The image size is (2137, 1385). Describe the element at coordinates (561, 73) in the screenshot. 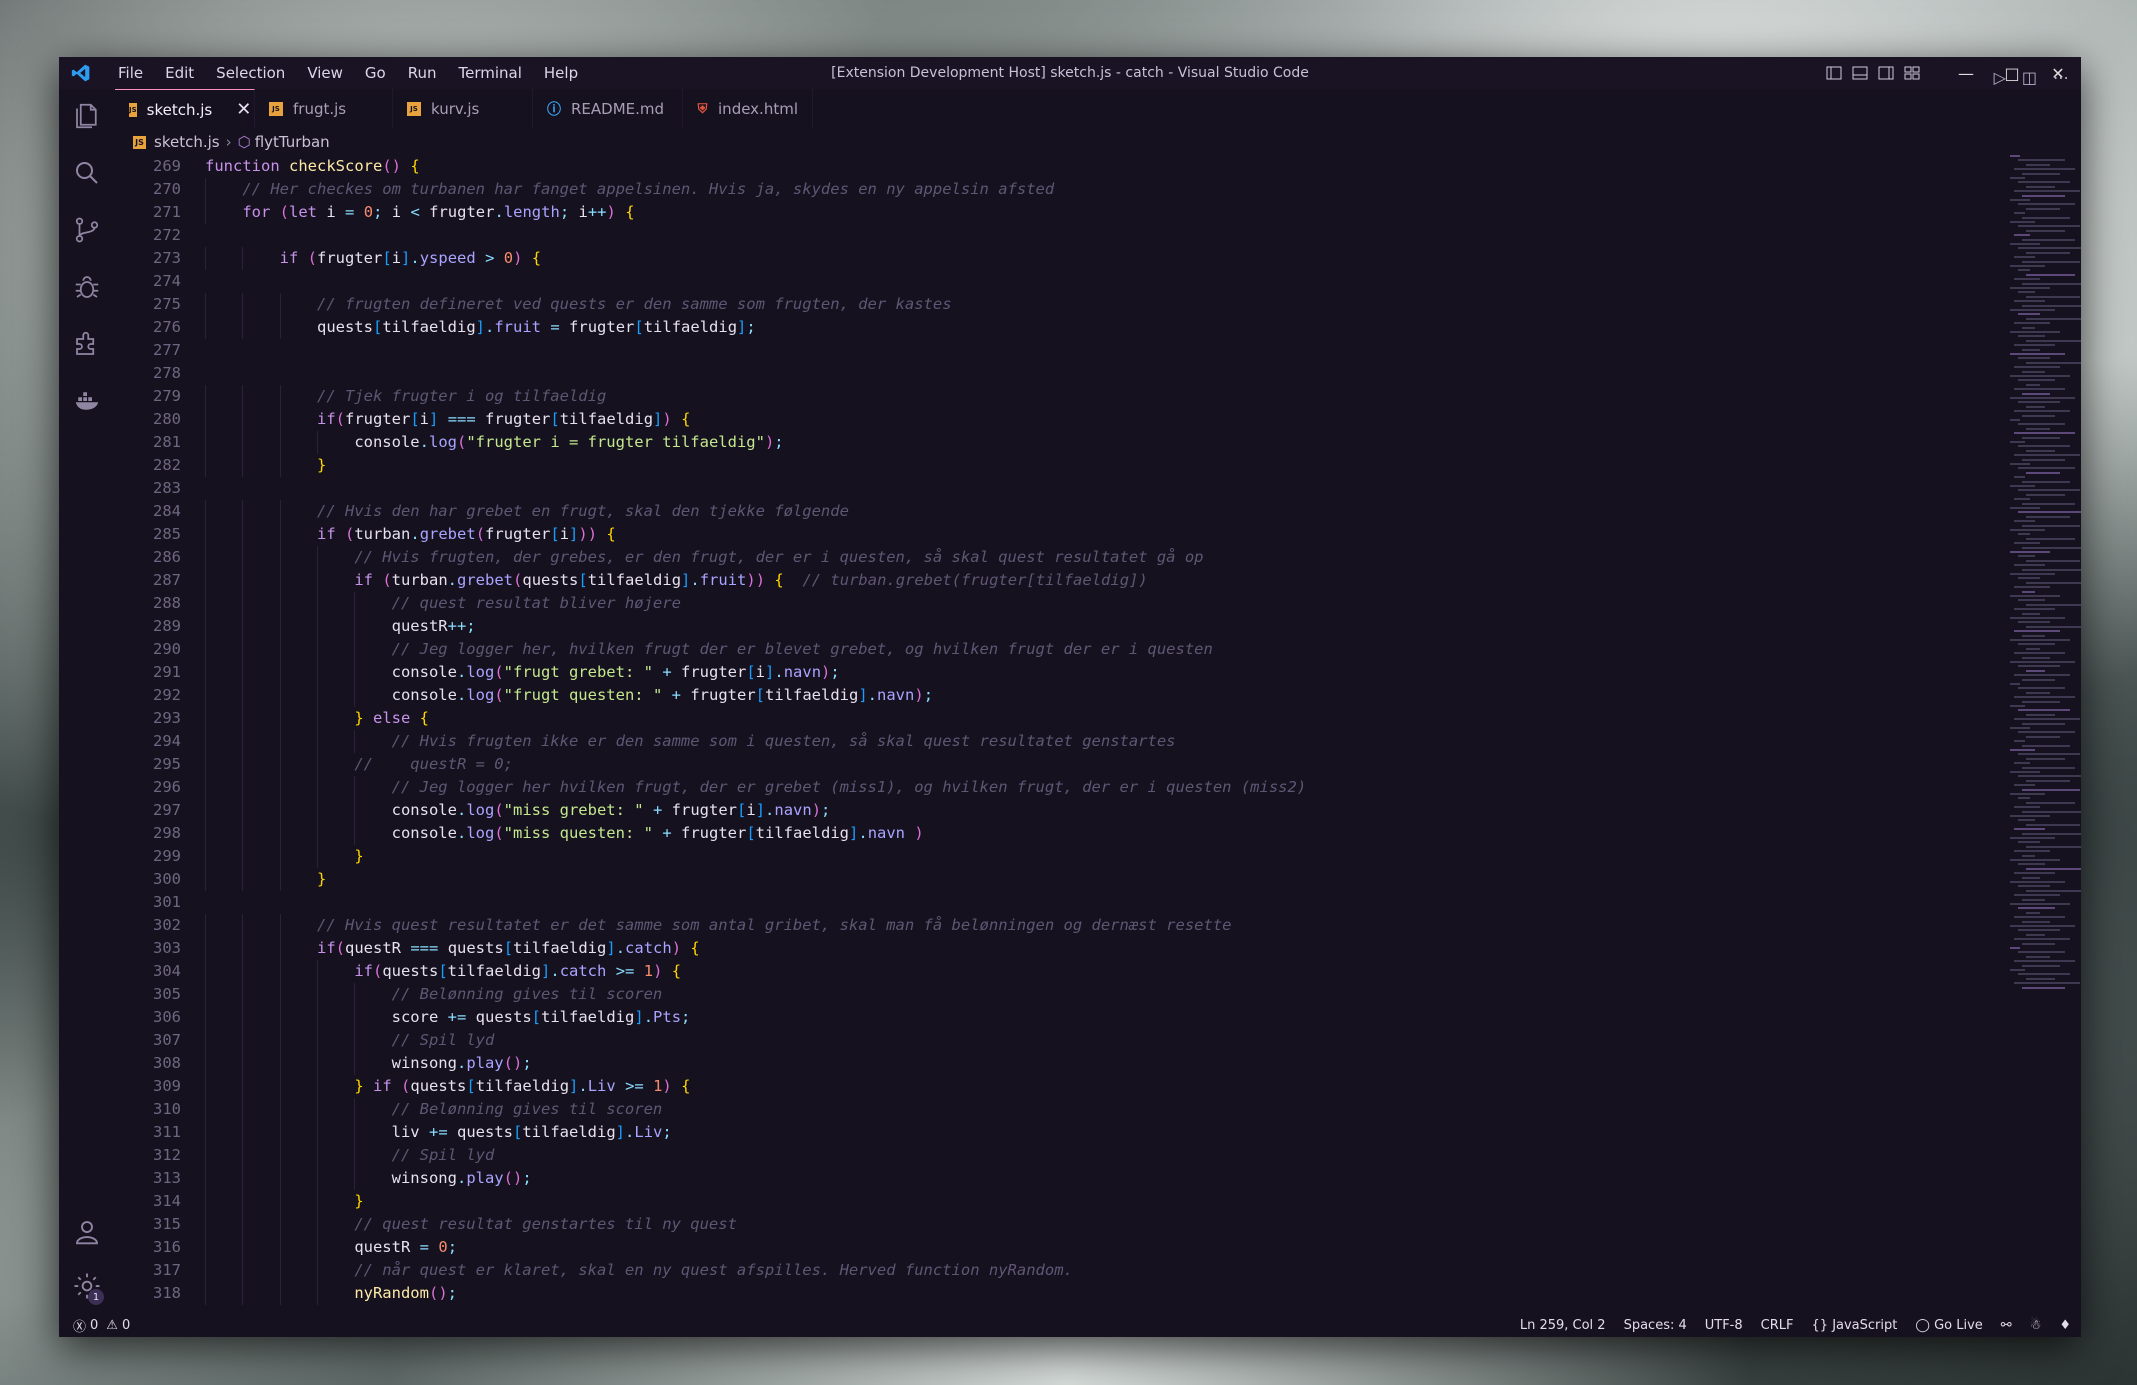

I see `menu-help: Help` at that location.